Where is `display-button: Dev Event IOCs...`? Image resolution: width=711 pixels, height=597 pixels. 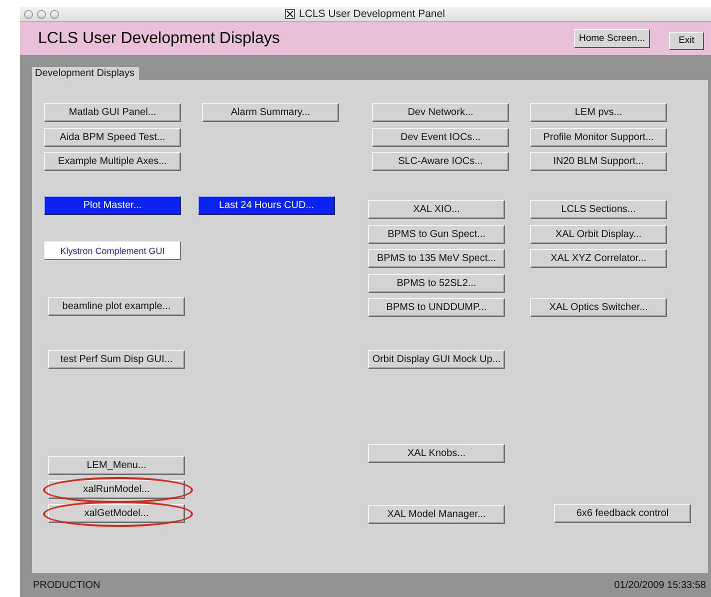
display-button: Dev Event IOCs... is located at coordinates (440, 137).